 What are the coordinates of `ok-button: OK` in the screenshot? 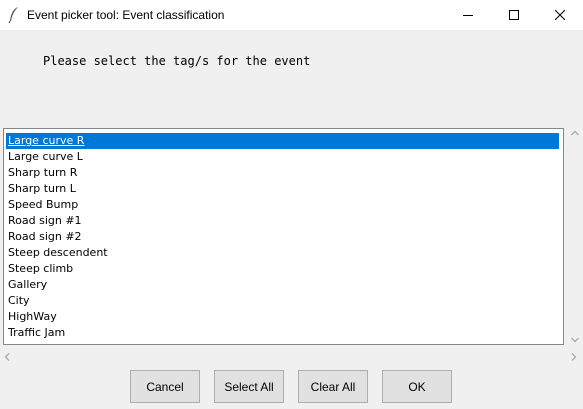 It's located at (417, 386).